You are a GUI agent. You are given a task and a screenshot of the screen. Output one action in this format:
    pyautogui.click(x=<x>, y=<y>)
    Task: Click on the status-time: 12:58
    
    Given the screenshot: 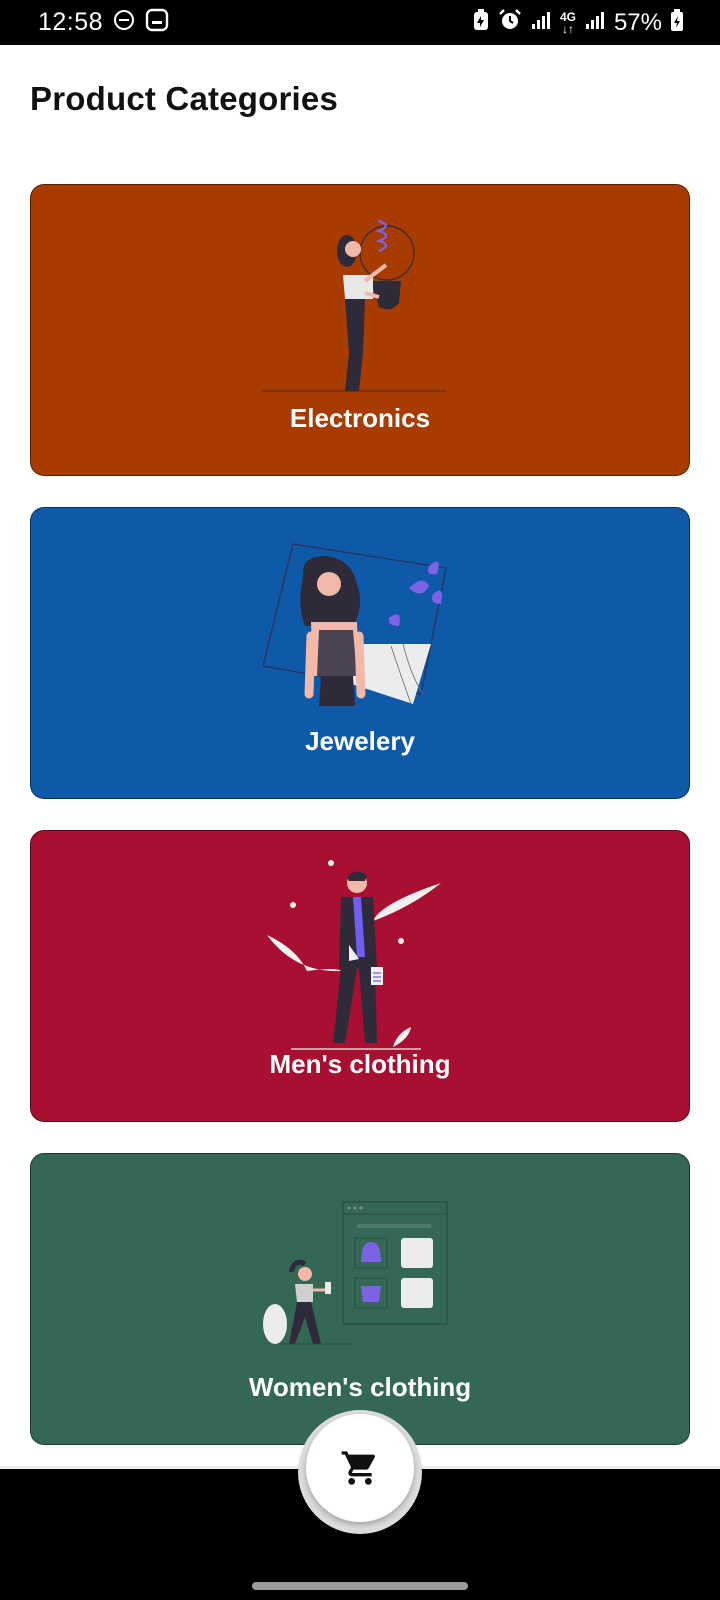 What is the action you would take?
    pyautogui.click(x=71, y=22)
    